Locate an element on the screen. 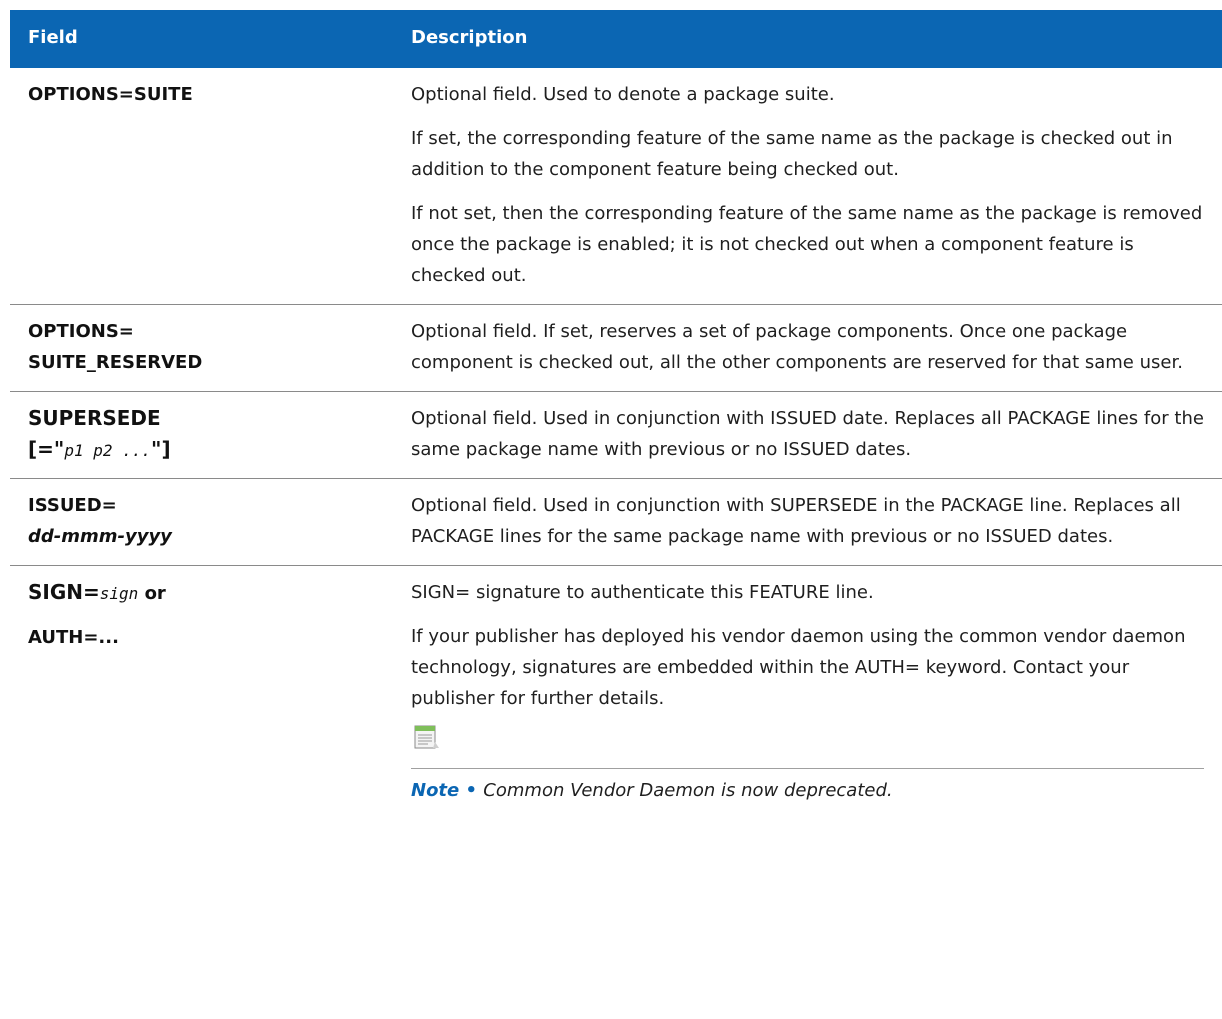 This screenshot has height=1019, width=1222. field-name-line: [="p1 p2 ..."] is located at coordinates (99, 450).